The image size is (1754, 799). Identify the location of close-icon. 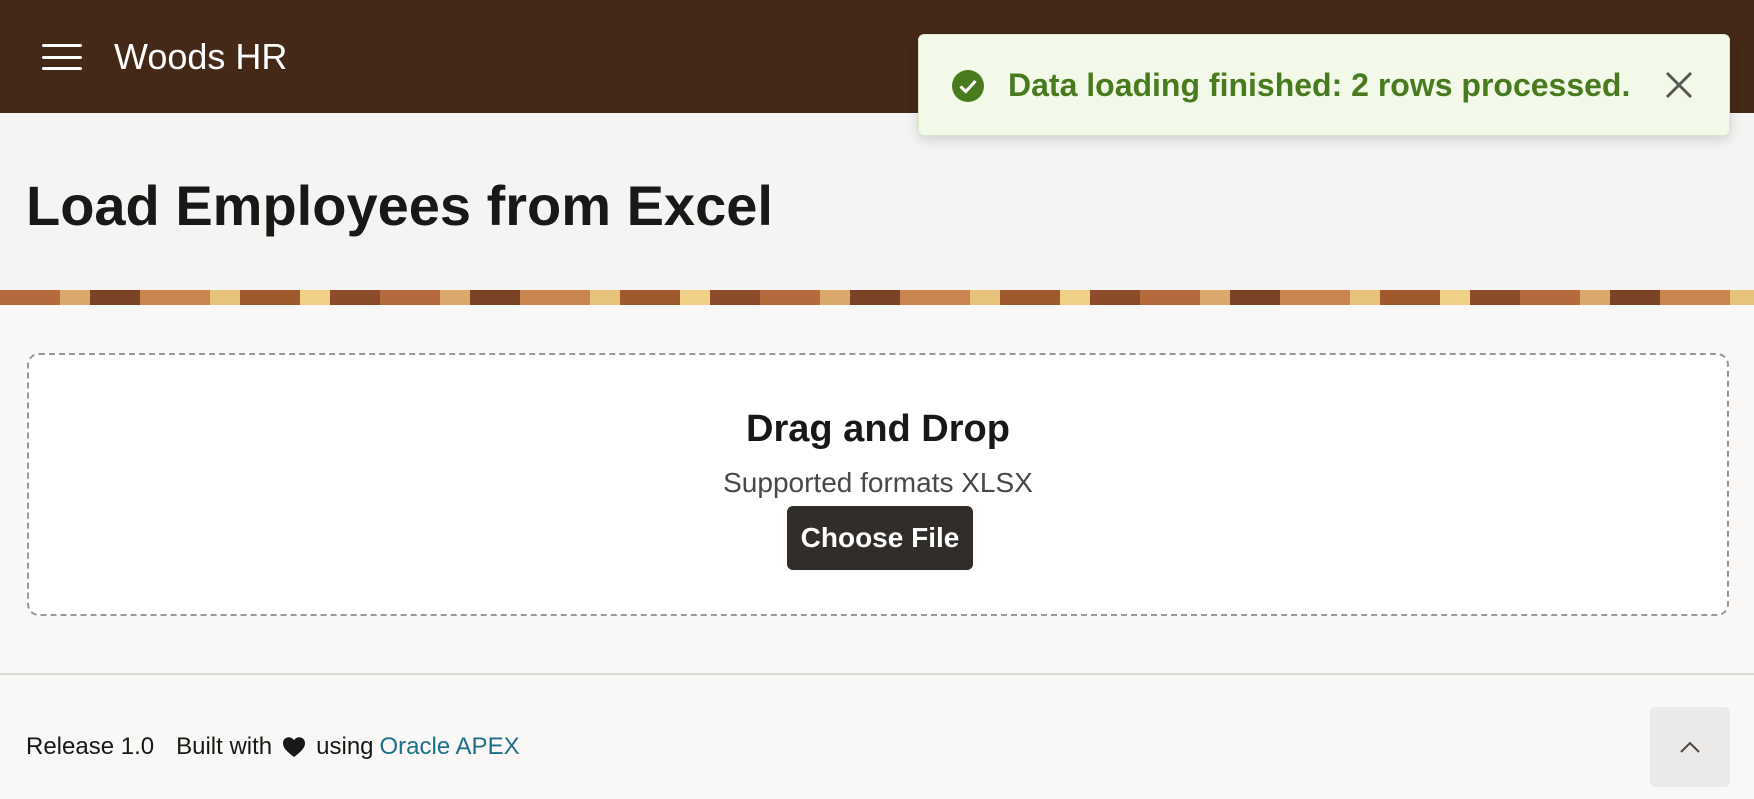
(1679, 85).